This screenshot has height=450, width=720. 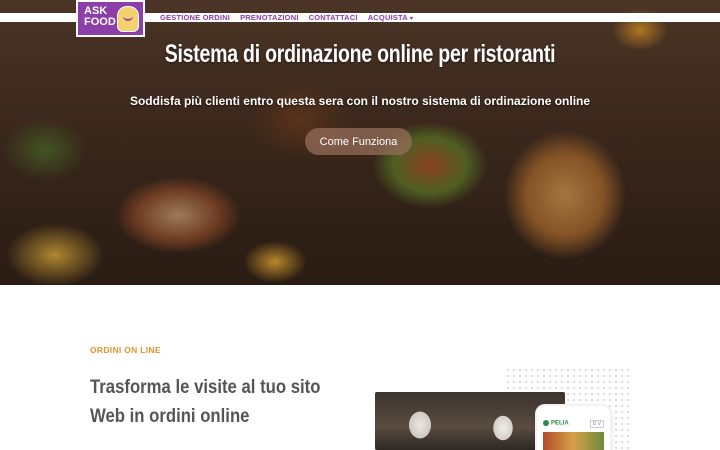 What do you see at coordinates (110, 18) in the screenshot?
I see `site-logo: ASK FOOD` at bounding box center [110, 18].